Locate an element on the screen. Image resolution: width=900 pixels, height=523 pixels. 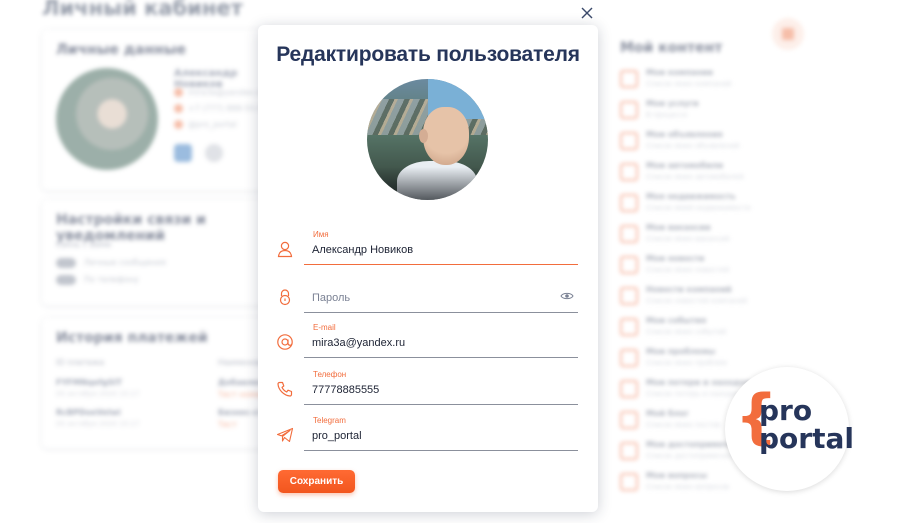
payment-name: Бизнес-ст is located at coordinates (240, 412).